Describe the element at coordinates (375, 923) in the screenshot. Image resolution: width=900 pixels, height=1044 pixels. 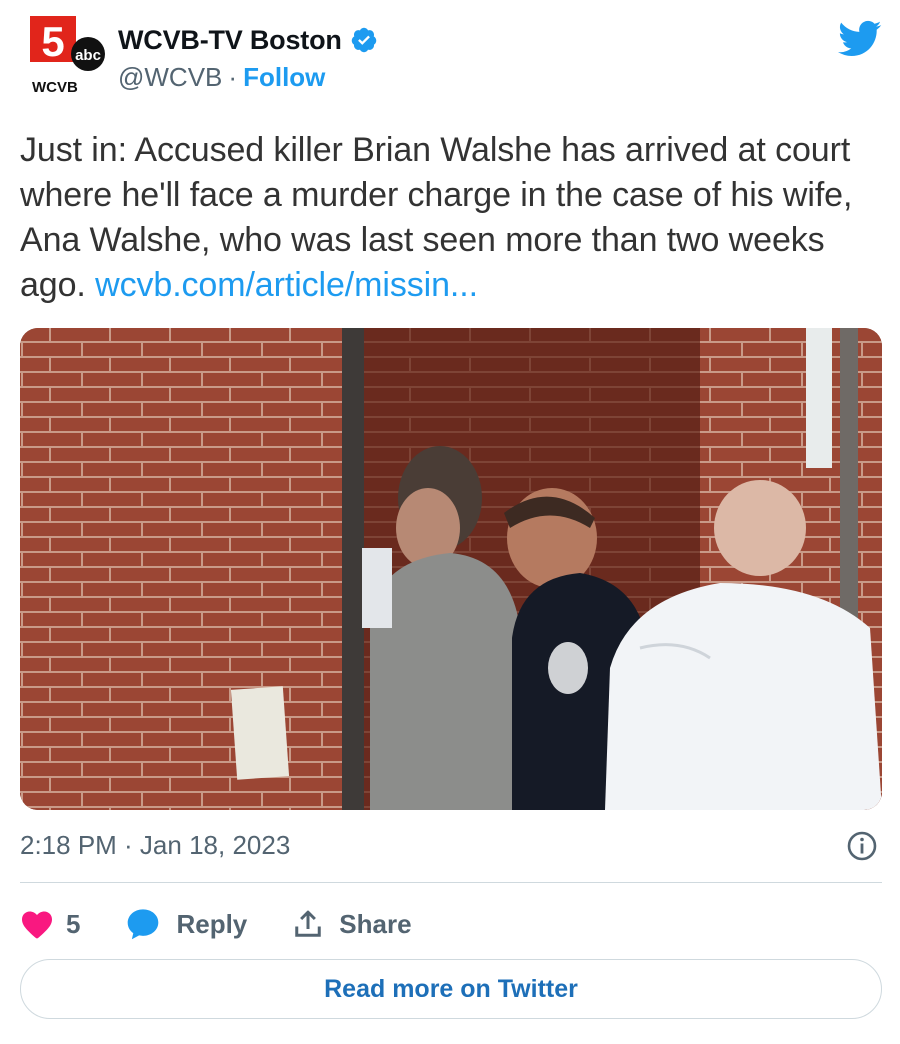
I see `share-label: Share` at that location.